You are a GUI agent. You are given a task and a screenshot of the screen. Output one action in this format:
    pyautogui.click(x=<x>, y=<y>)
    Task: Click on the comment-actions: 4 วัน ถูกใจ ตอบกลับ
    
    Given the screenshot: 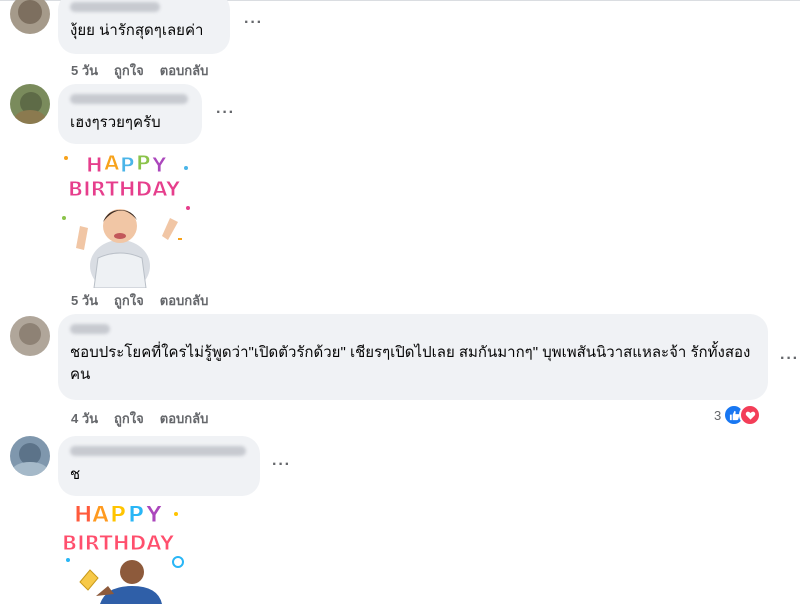 What is the action you would take?
    pyautogui.click(x=139, y=418)
    